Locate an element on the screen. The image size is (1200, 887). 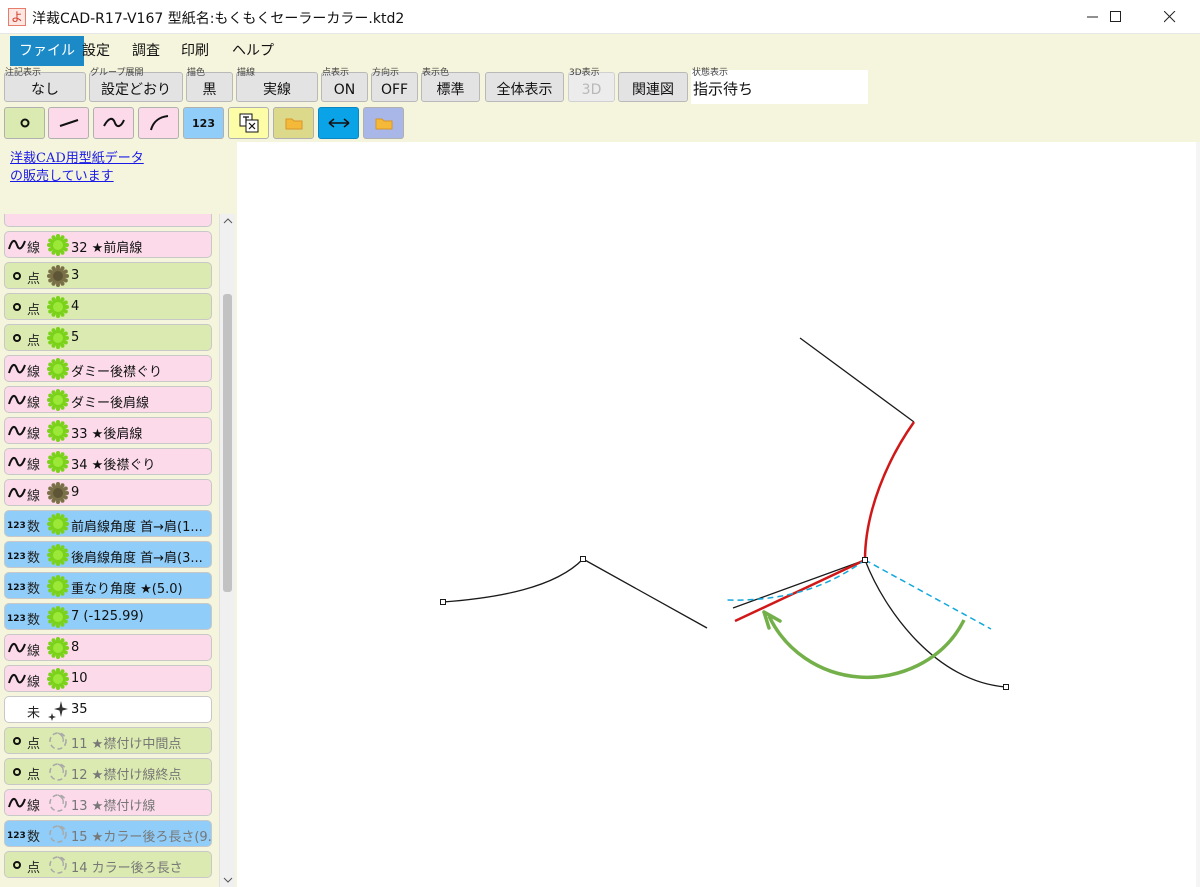
number-tool: 123 is located at coordinates (203, 123).